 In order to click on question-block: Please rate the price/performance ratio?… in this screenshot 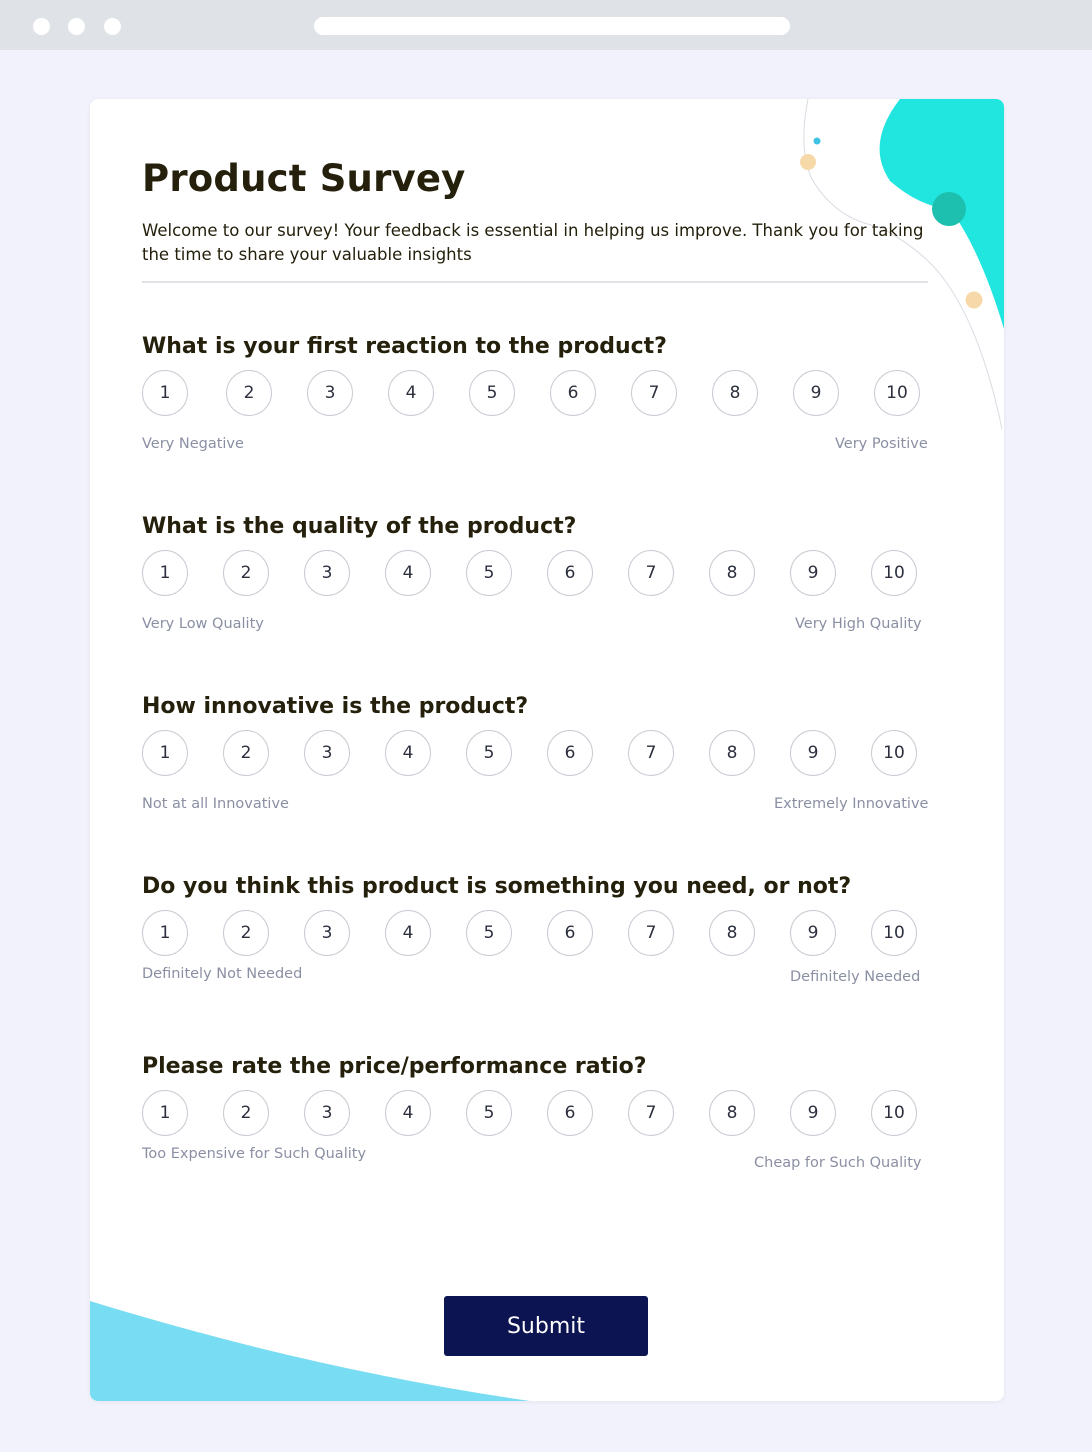, I will do `click(542, 1112)`.